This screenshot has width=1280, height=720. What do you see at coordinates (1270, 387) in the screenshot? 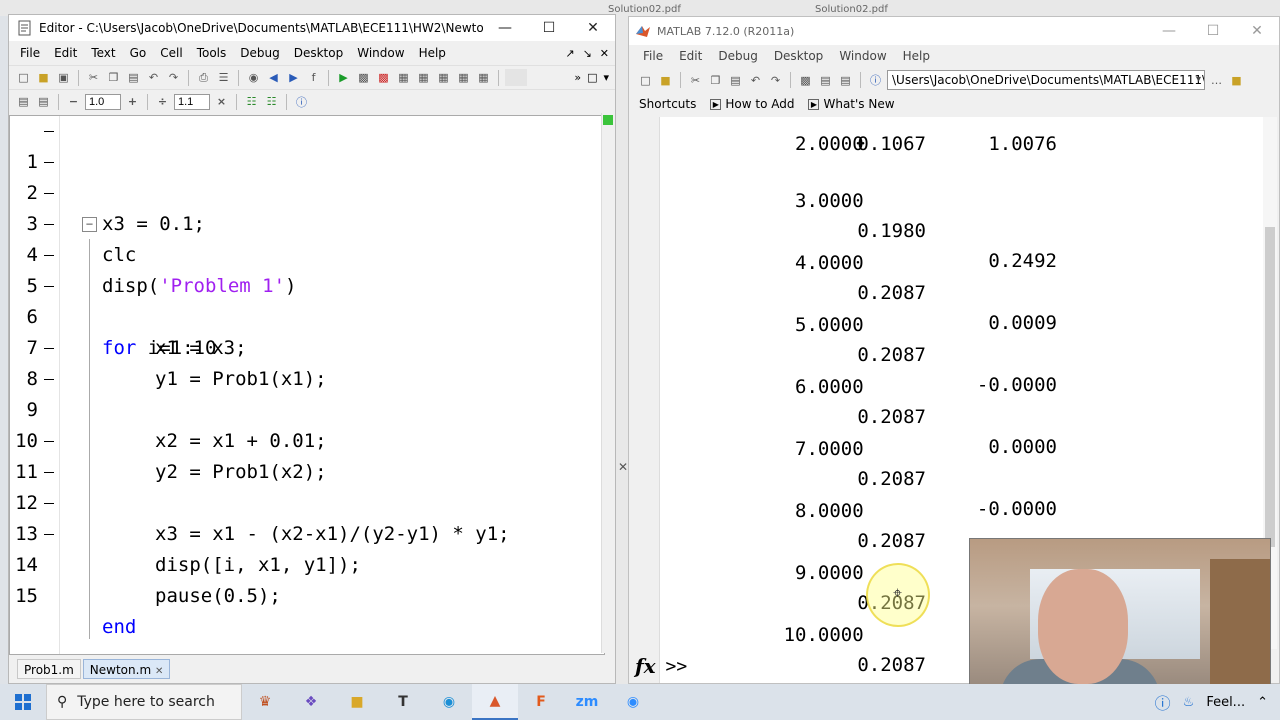
I see `scrollbar-thumb` at bounding box center [1270, 387].